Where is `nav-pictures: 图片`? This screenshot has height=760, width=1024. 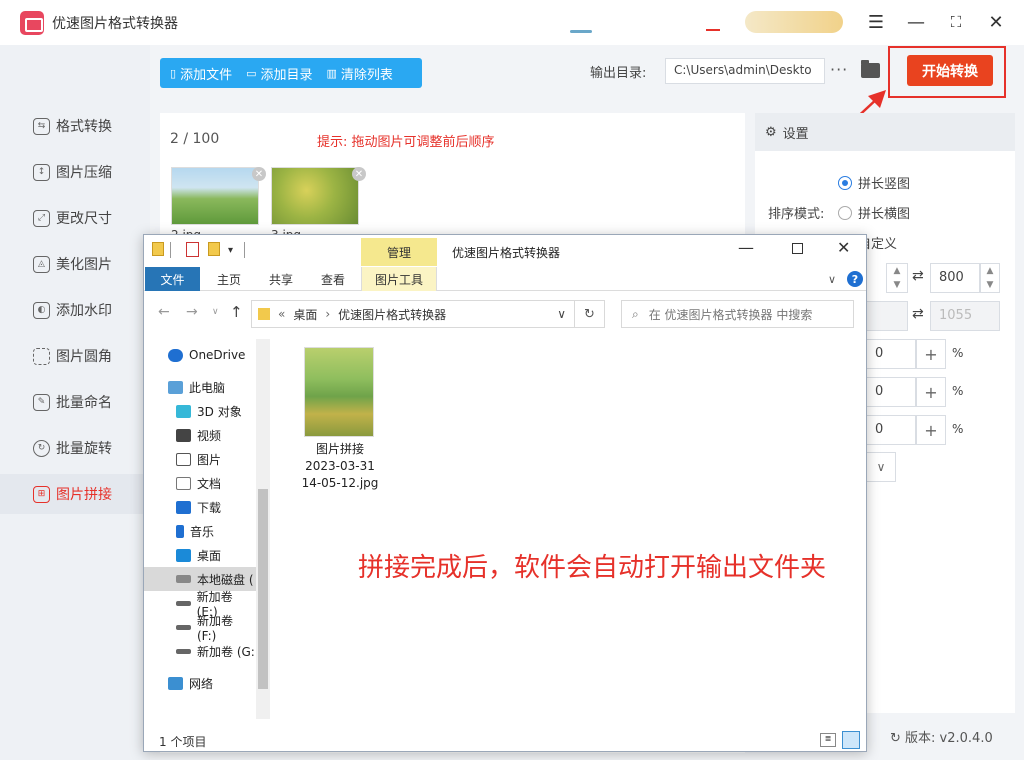 nav-pictures: 图片 is located at coordinates (200, 459).